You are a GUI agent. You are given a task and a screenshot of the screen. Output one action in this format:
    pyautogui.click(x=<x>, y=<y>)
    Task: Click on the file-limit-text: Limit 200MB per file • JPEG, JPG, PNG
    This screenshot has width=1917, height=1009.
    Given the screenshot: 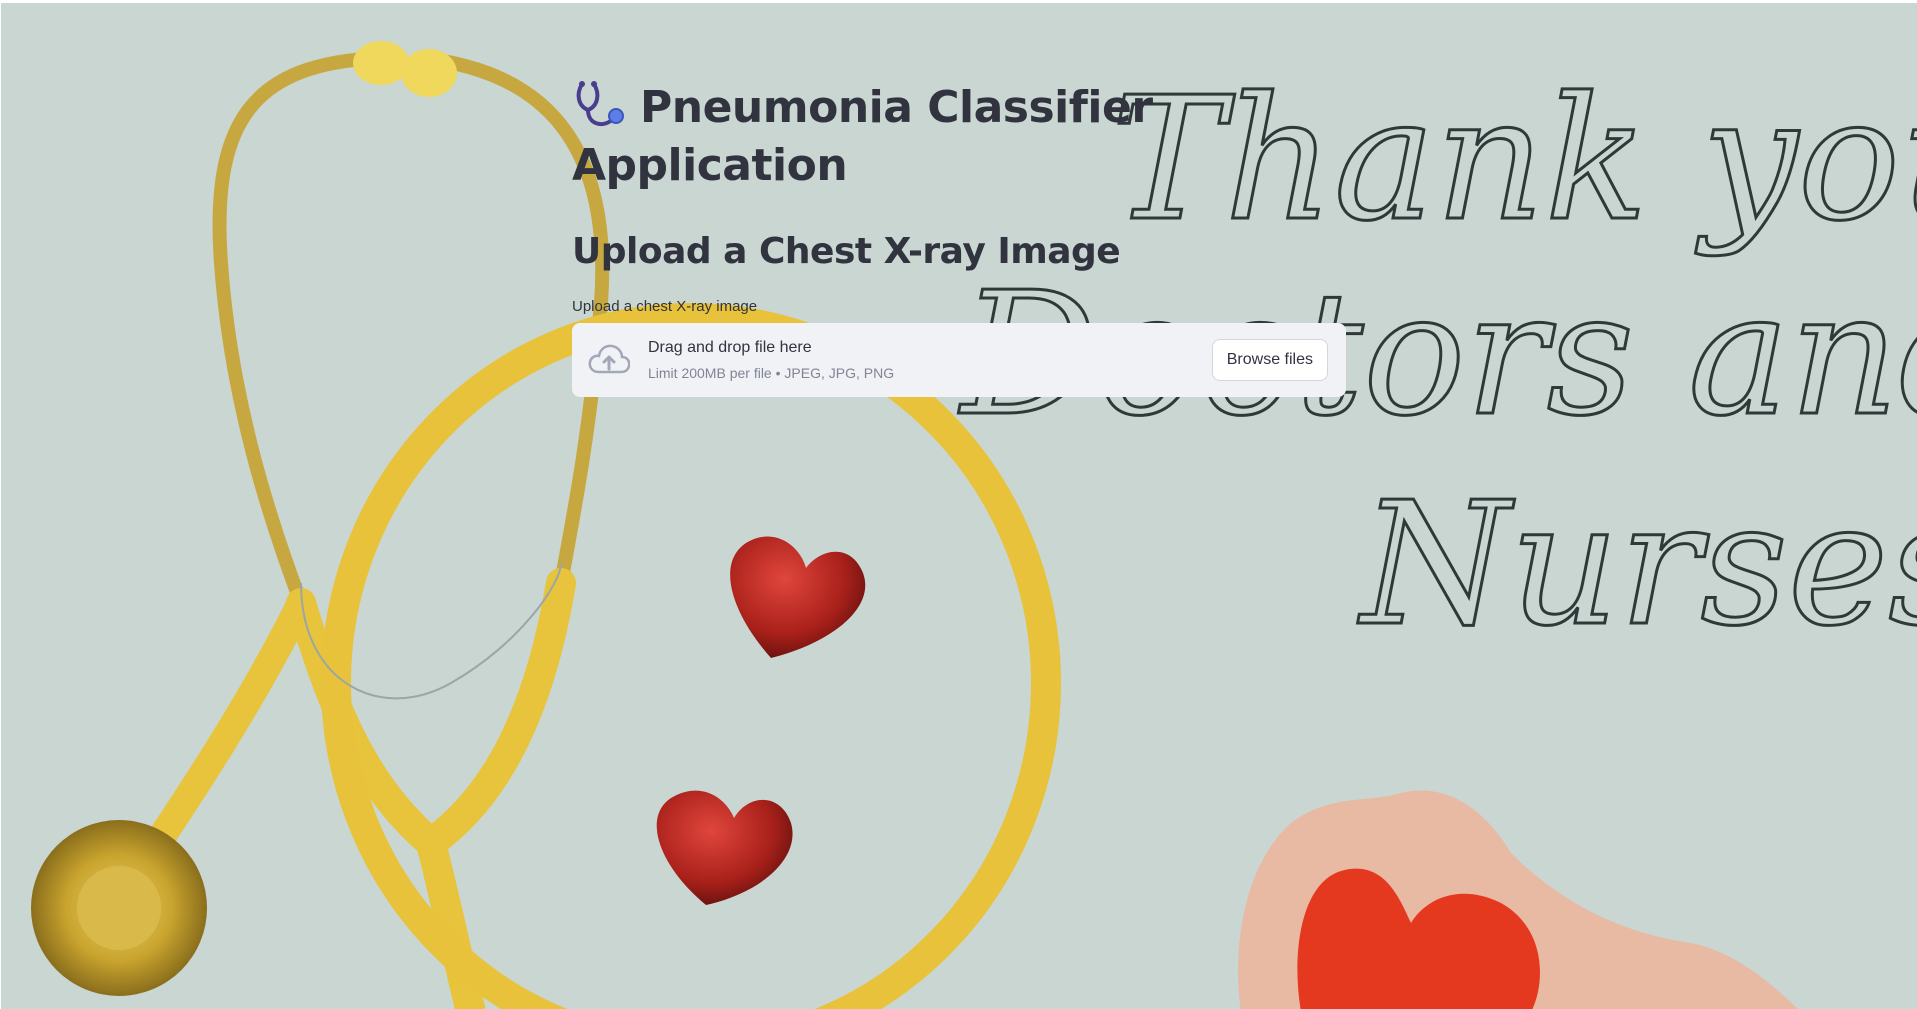 What is the action you would take?
    pyautogui.click(x=771, y=373)
    